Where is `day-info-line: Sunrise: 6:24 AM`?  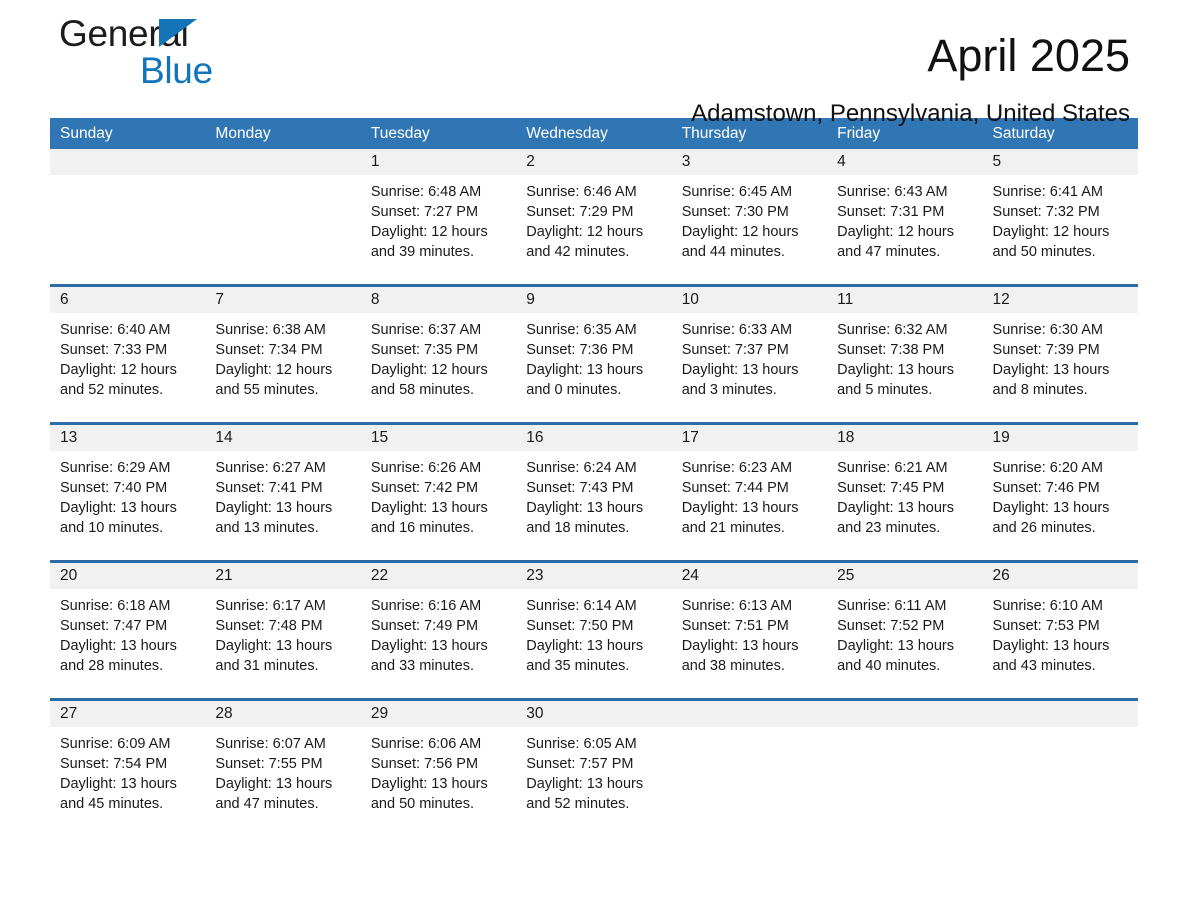 day-info-line: Sunrise: 6:24 AM is located at coordinates (581, 468).